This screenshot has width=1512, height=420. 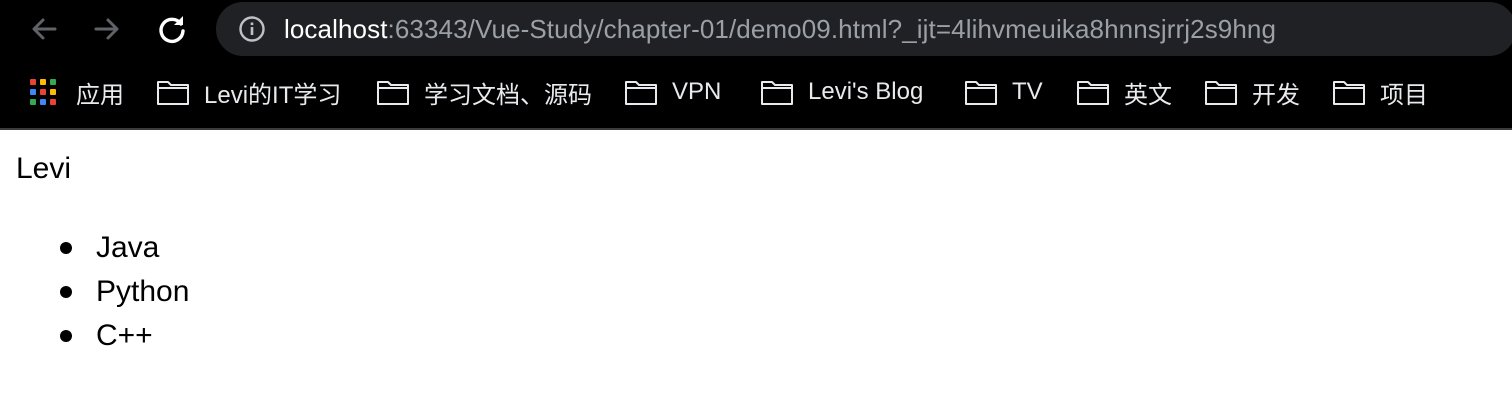 What do you see at coordinates (697, 91) in the screenshot?
I see `bookmark-label: VPN` at bounding box center [697, 91].